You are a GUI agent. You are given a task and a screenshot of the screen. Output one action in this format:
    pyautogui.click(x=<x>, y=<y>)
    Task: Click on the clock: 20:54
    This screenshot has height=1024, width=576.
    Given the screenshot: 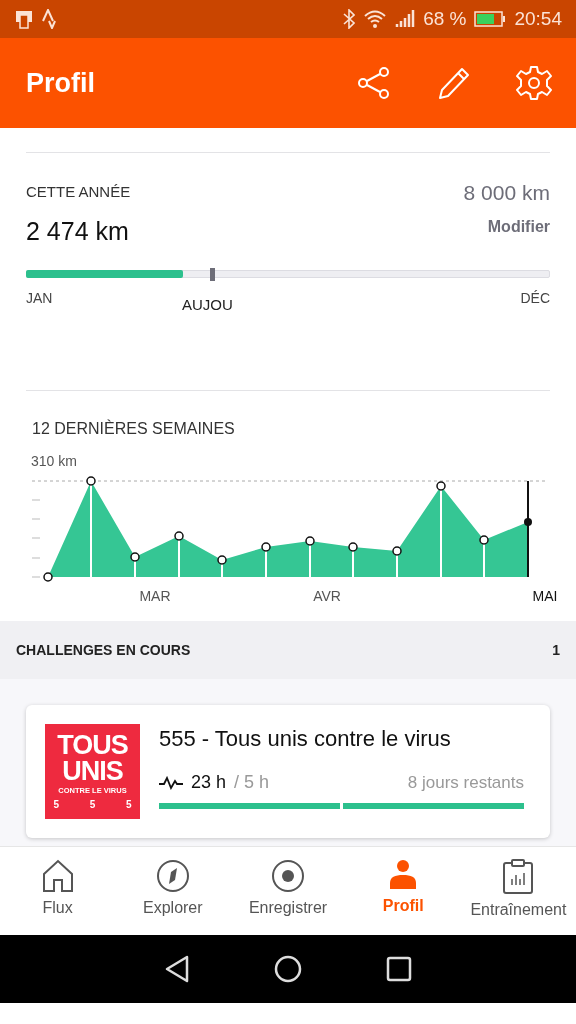 What is the action you would take?
    pyautogui.click(x=538, y=19)
    